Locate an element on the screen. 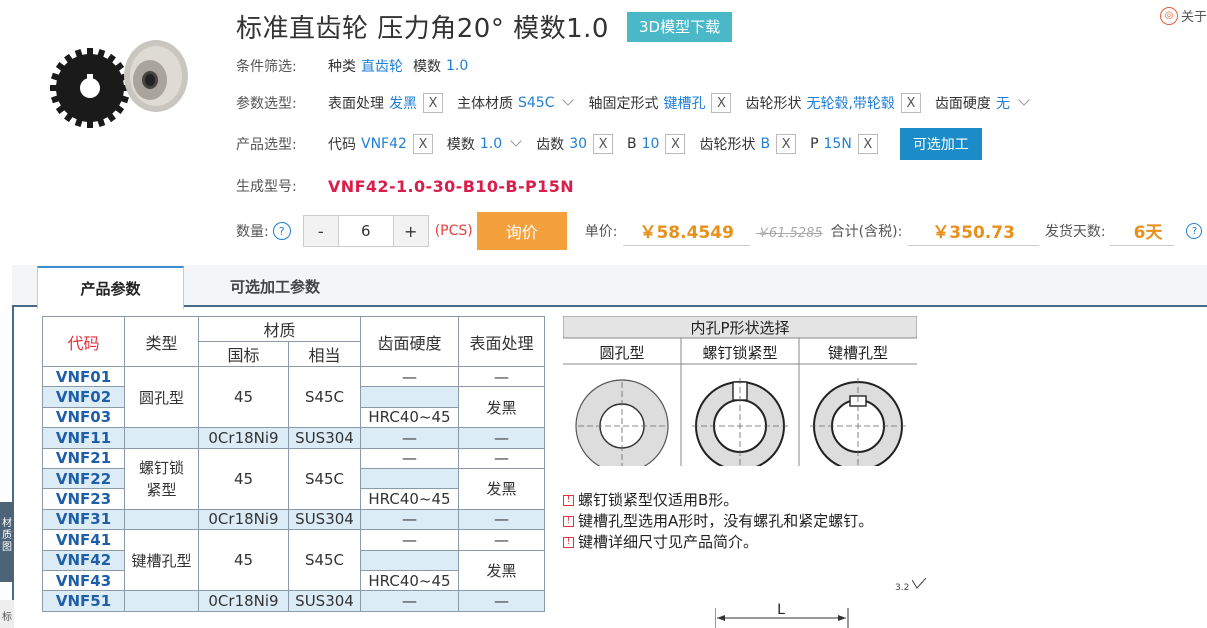 The height and width of the screenshot is (628, 1207). side-tab-material: 材质图 is located at coordinates (7, 542).